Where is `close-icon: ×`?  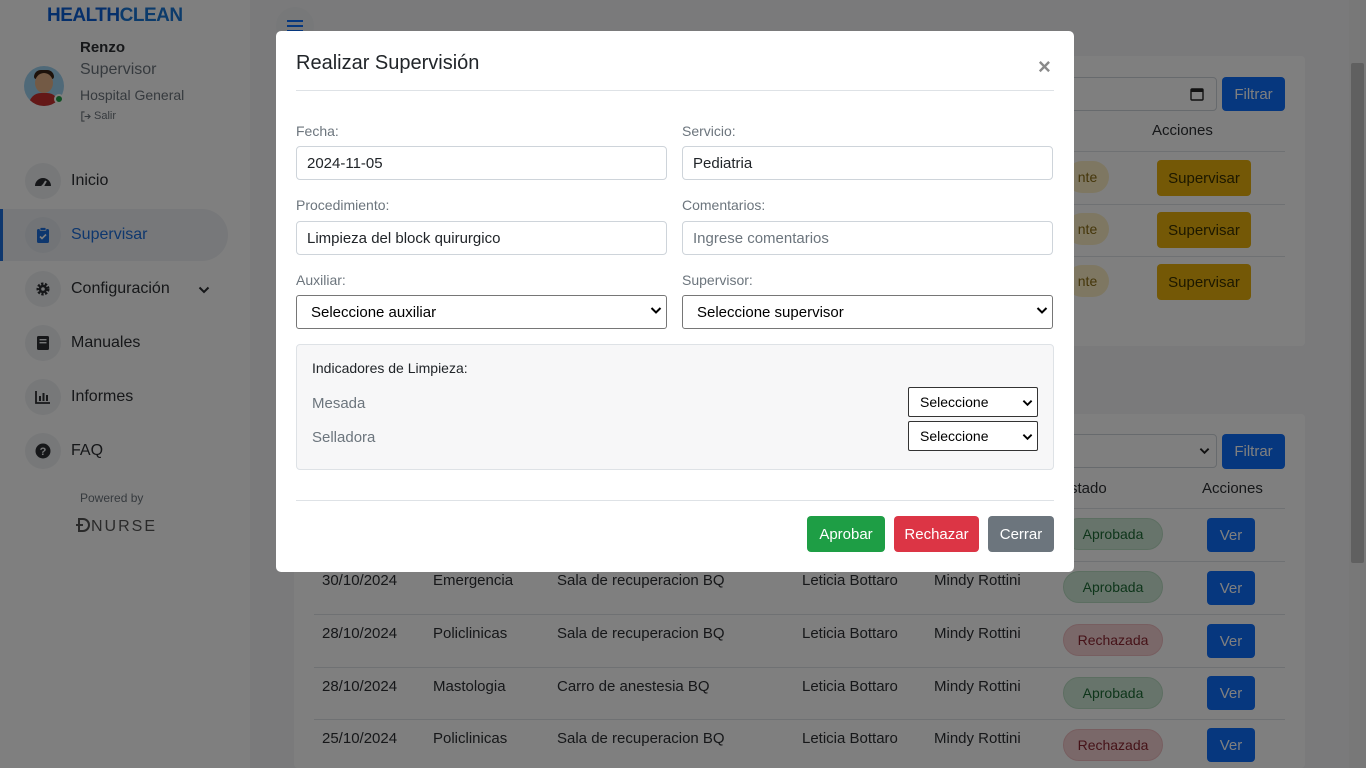
close-icon: × is located at coordinates (1044, 67).